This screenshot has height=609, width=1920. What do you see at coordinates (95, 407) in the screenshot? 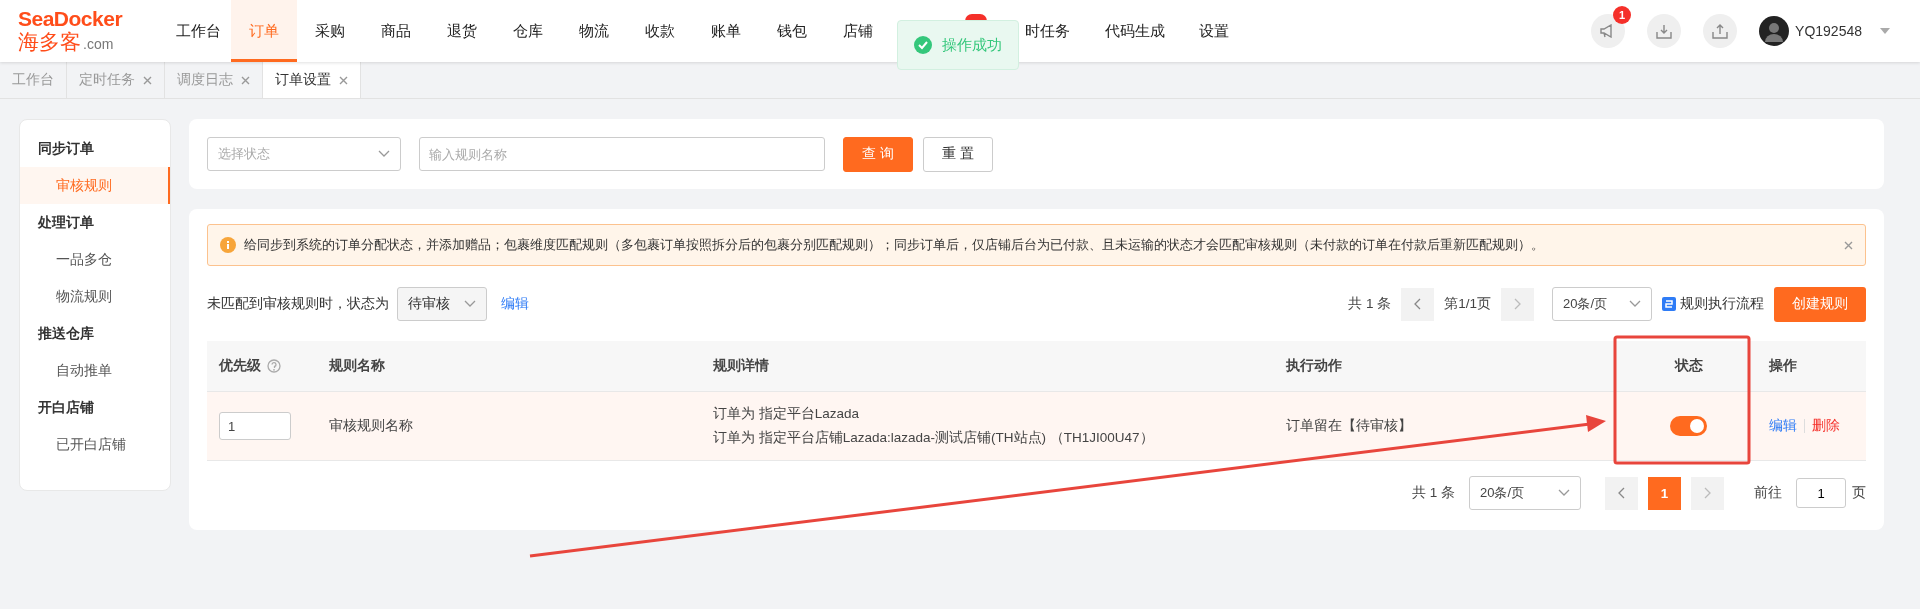
I see `sidebar-group: 开白店铺` at bounding box center [95, 407].